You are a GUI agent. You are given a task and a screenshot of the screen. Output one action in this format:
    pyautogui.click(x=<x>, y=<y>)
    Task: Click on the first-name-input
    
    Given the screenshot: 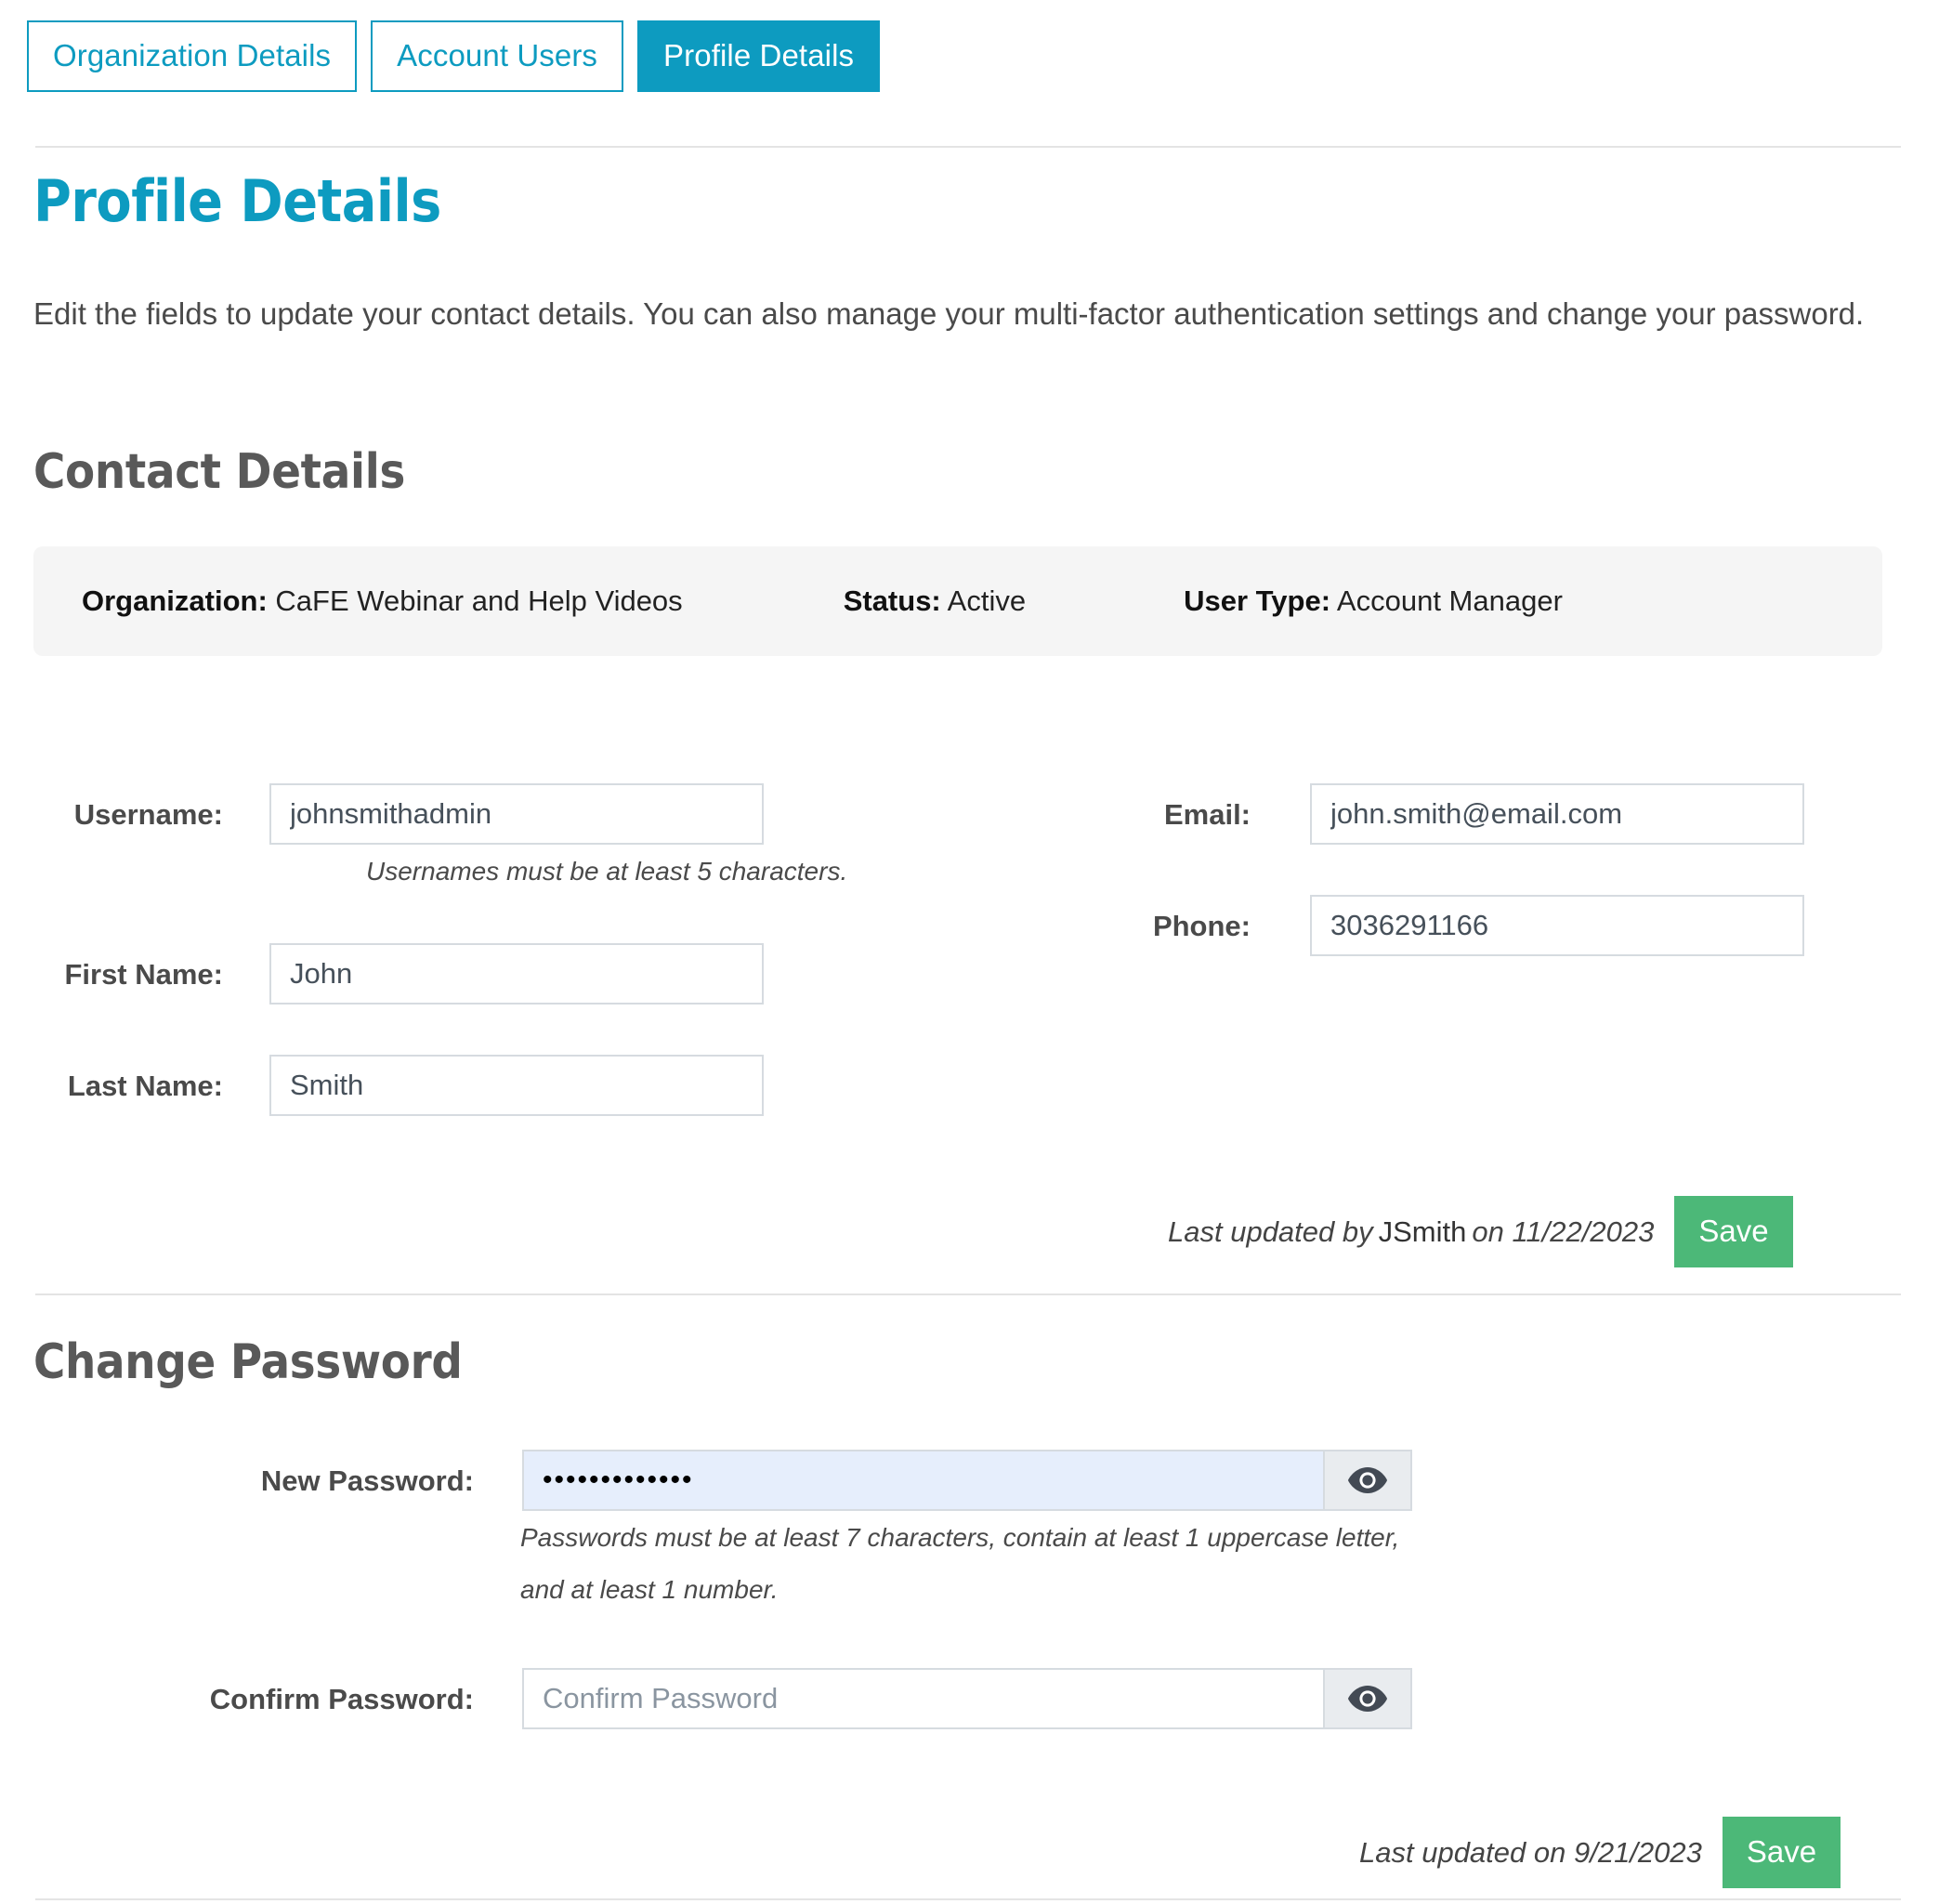 What is the action you would take?
    pyautogui.click(x=517, y=974)
    